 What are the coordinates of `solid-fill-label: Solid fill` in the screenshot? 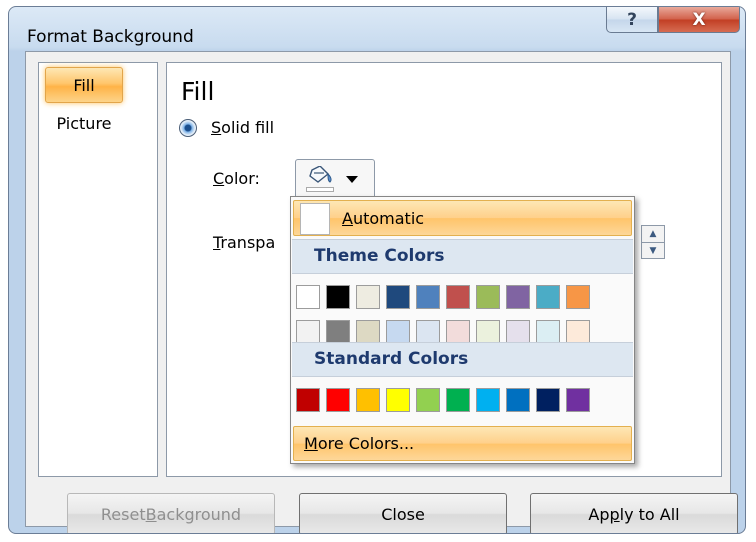 It's located at (242, 127).